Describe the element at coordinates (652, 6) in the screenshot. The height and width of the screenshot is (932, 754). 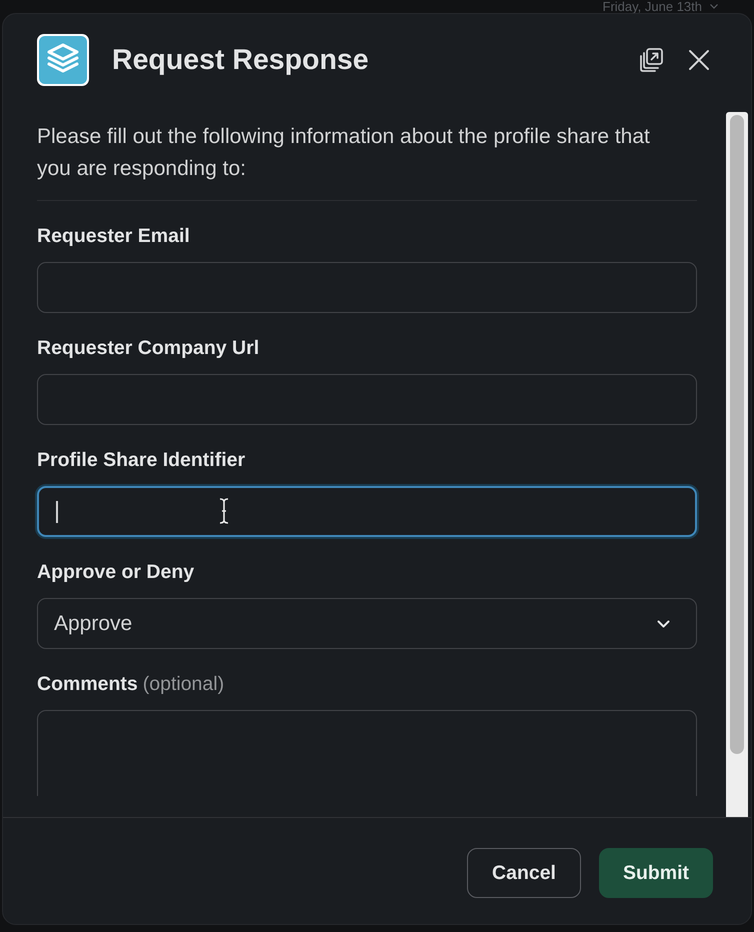
I see `background-date-text: Friday, June 13th` at that location.